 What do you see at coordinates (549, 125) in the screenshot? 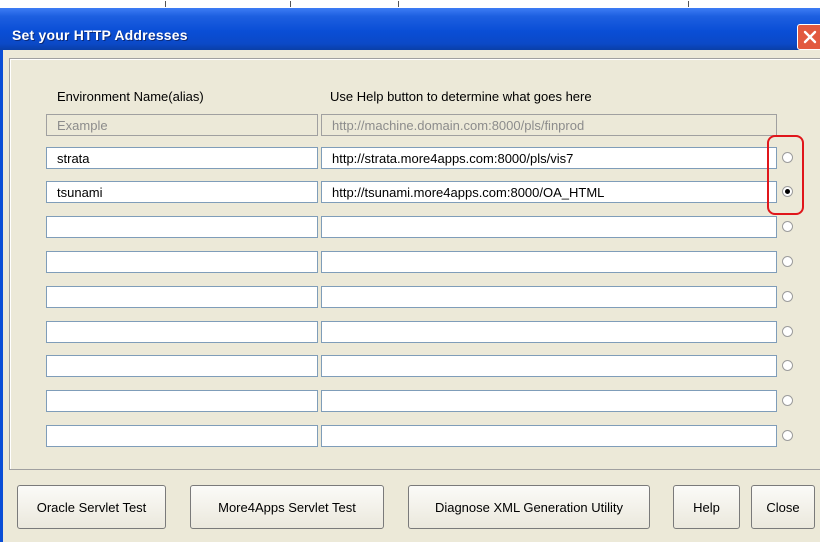
I see `example-url-field` at bounding box center [549, 125].